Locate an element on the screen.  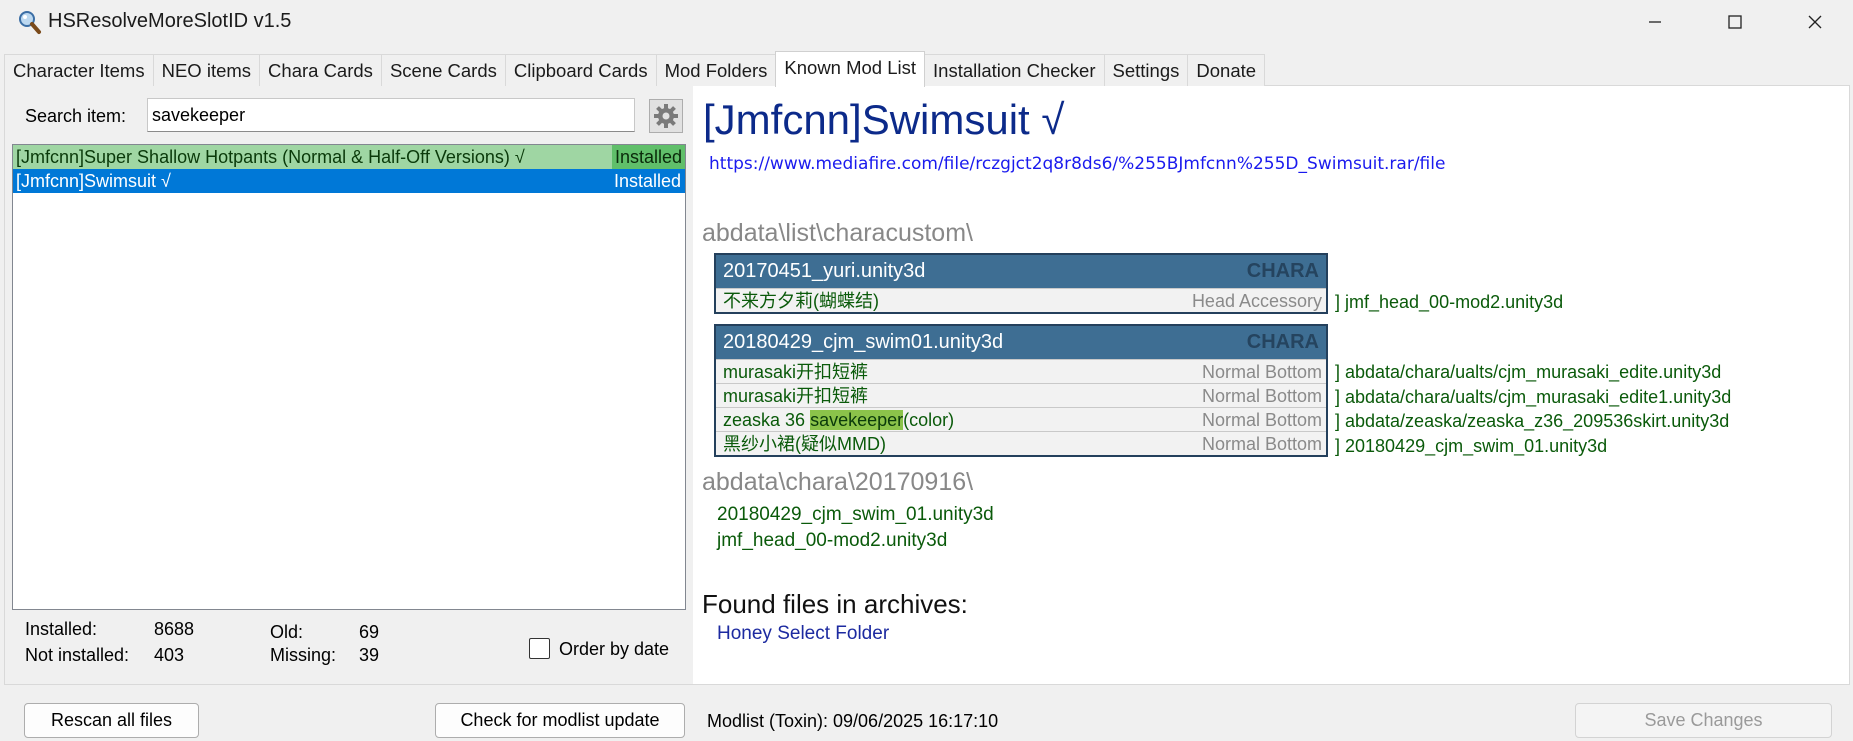
card-header: 20170451_yuri.unity3d CHARA is located at coordinates (1021, 271).